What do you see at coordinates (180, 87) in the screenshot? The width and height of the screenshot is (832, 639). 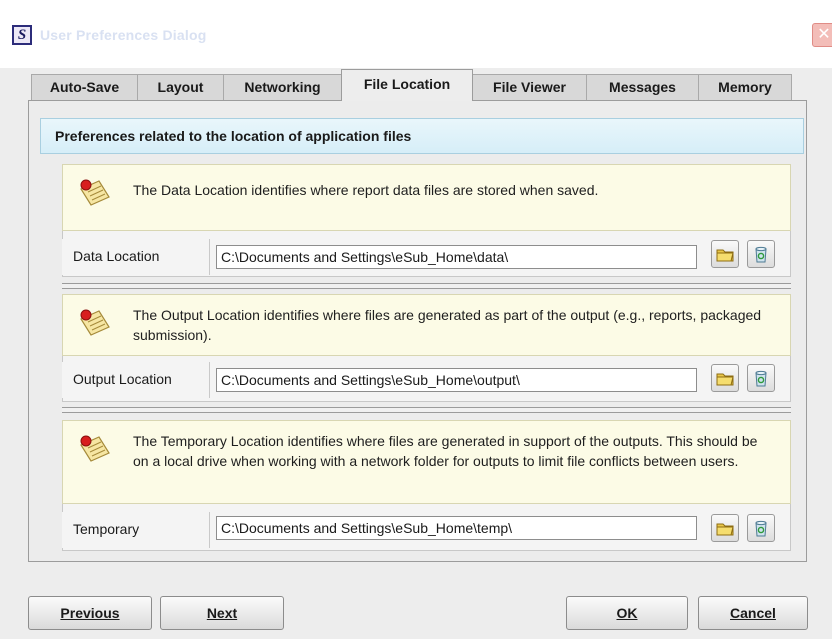 I see `tab-layout: Layout` at bounding box center [180, 87].